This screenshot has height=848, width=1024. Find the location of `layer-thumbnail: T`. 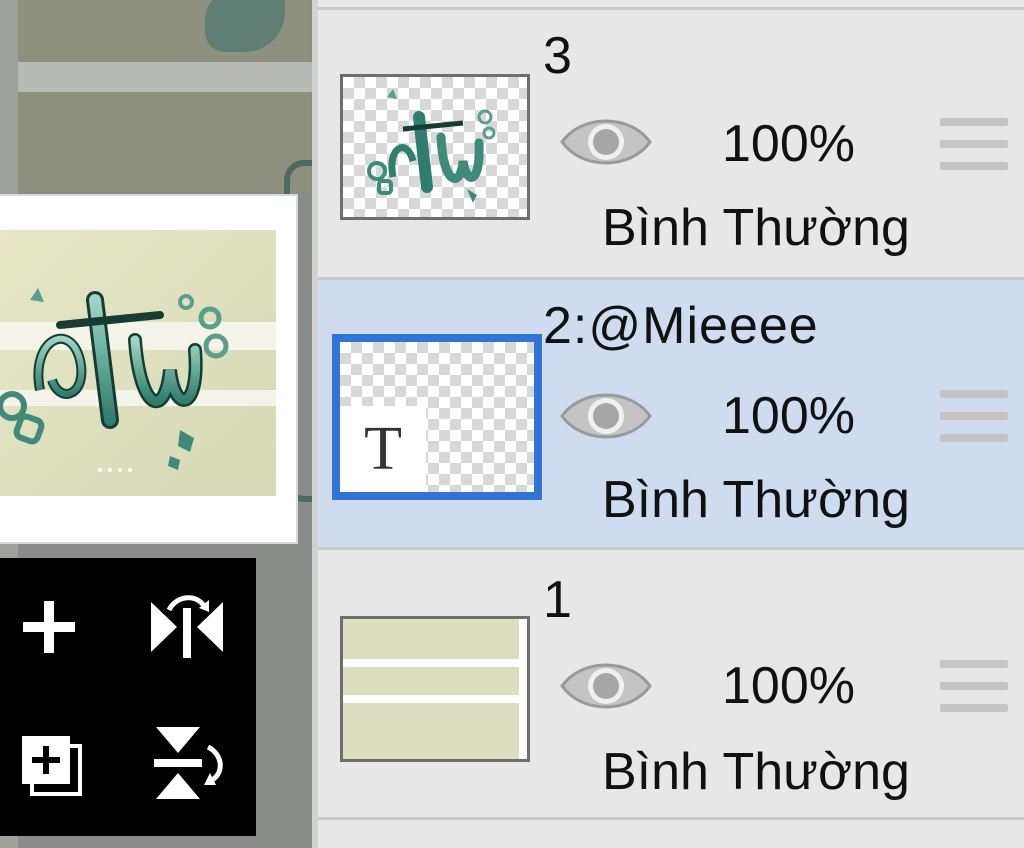

layer-thumbnail: T is located at coordinates (437, 417).